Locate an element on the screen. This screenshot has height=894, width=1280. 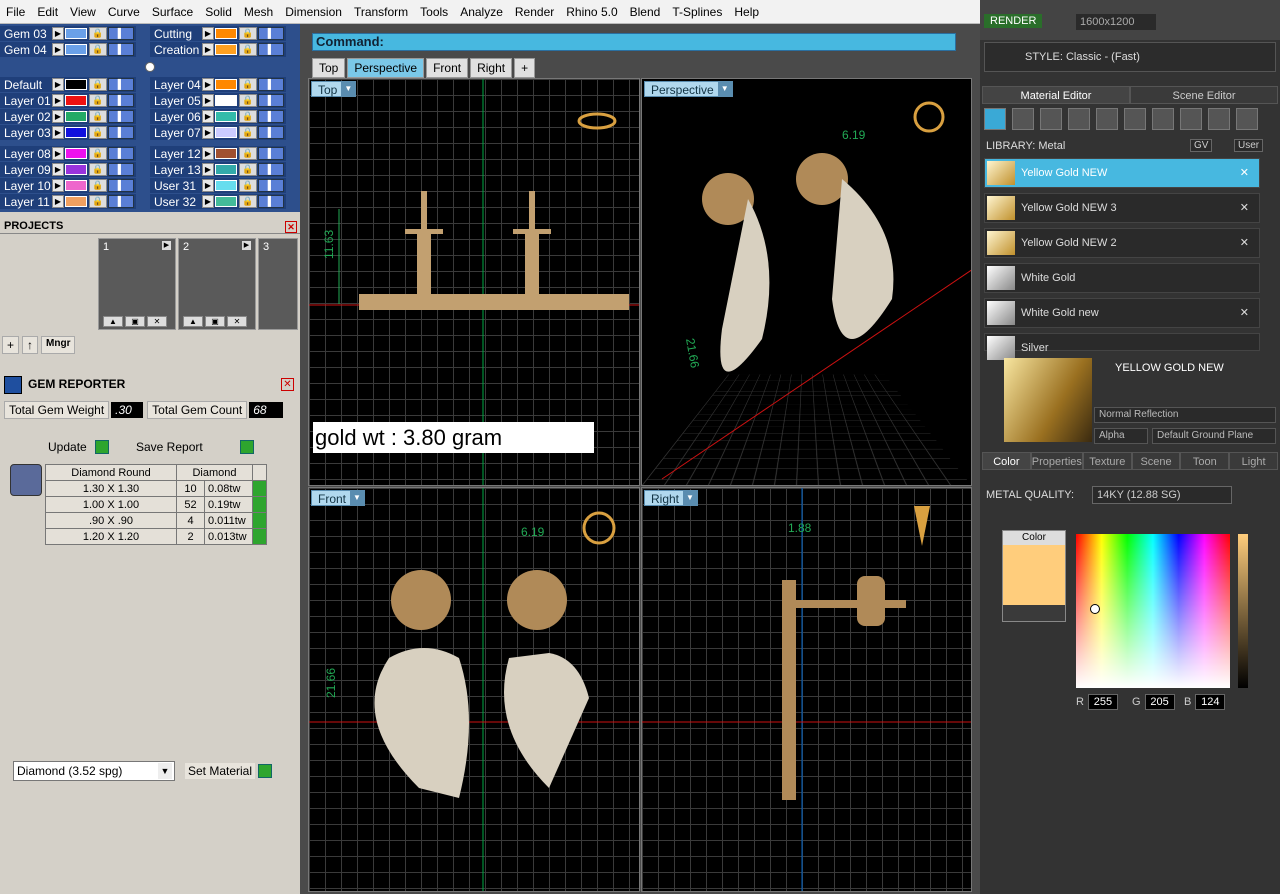
reflection-select: Normal Reflection is located at coordinates (1185, 415).